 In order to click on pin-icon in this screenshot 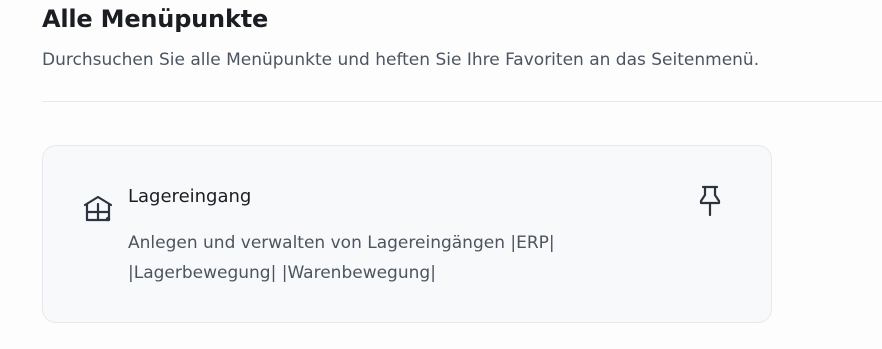, I will do `click(710, 201)`.